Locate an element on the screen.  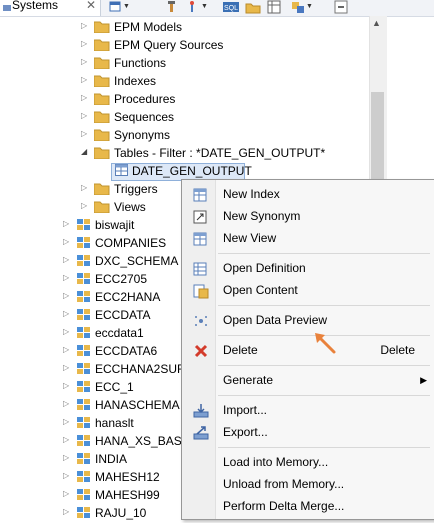
menu-item-delete: Delete Delete is located at coordinates (308, 351).